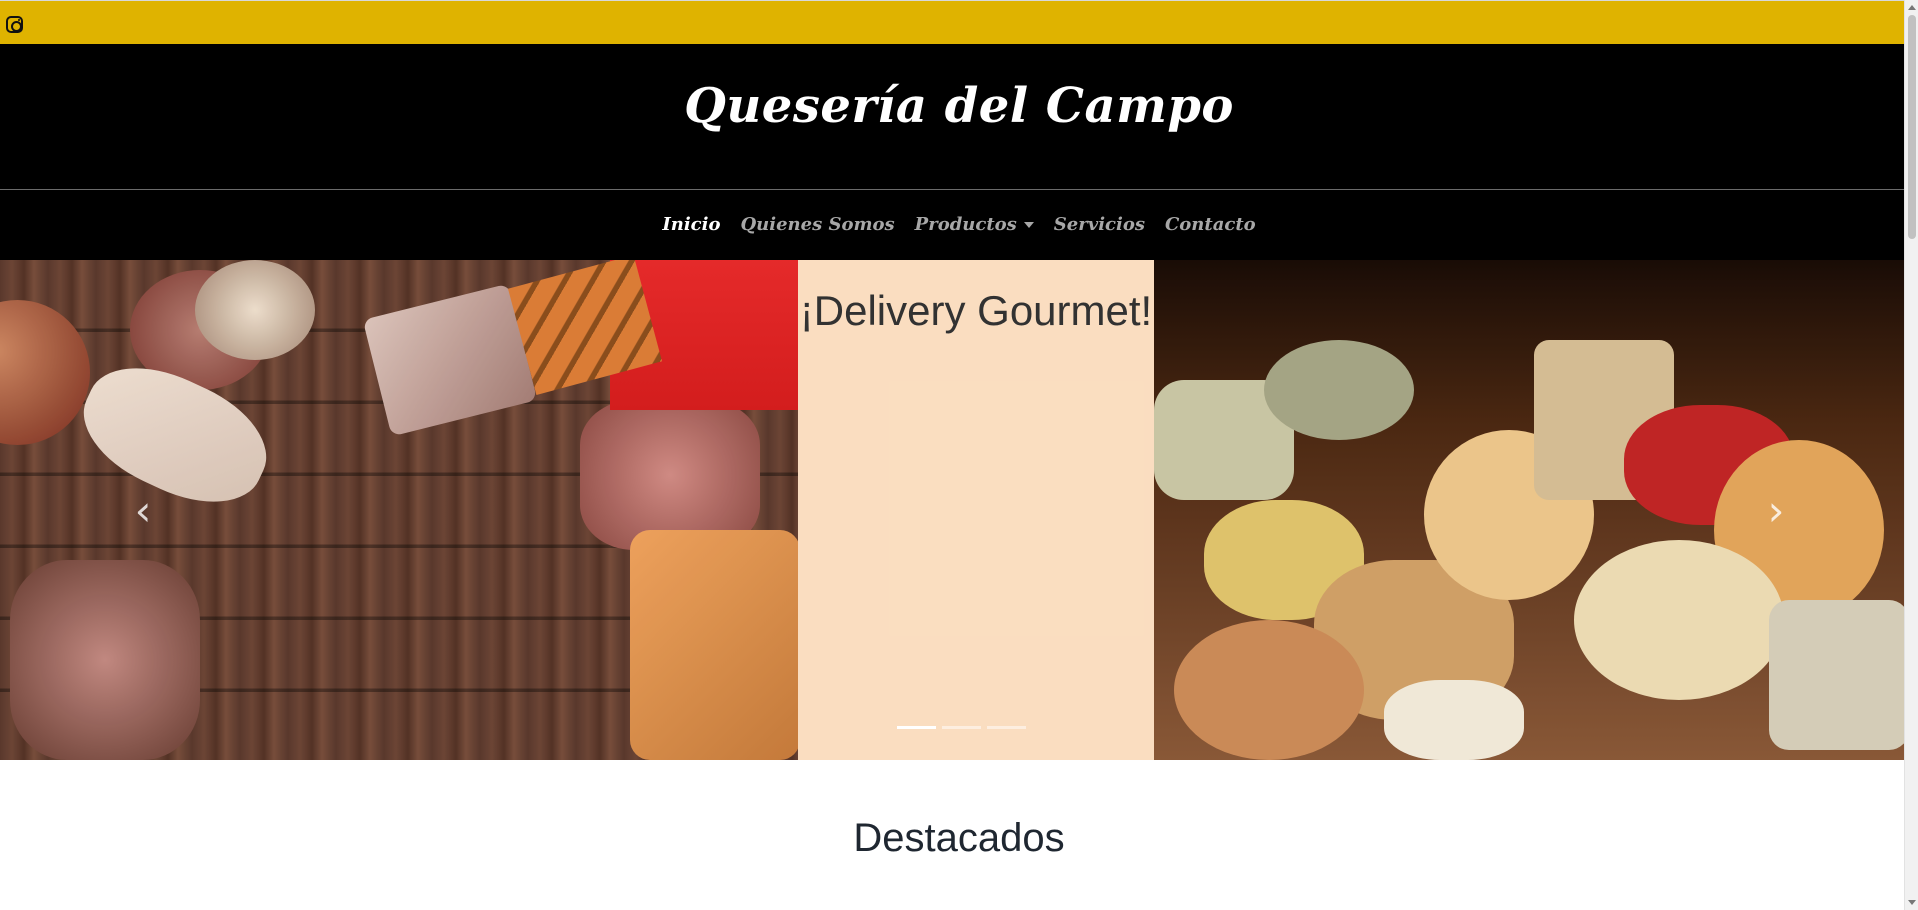  What do you see at coordinates (14, 24) in the screenshot?
I see `instagram-icon` at bounding box center [14, 24].